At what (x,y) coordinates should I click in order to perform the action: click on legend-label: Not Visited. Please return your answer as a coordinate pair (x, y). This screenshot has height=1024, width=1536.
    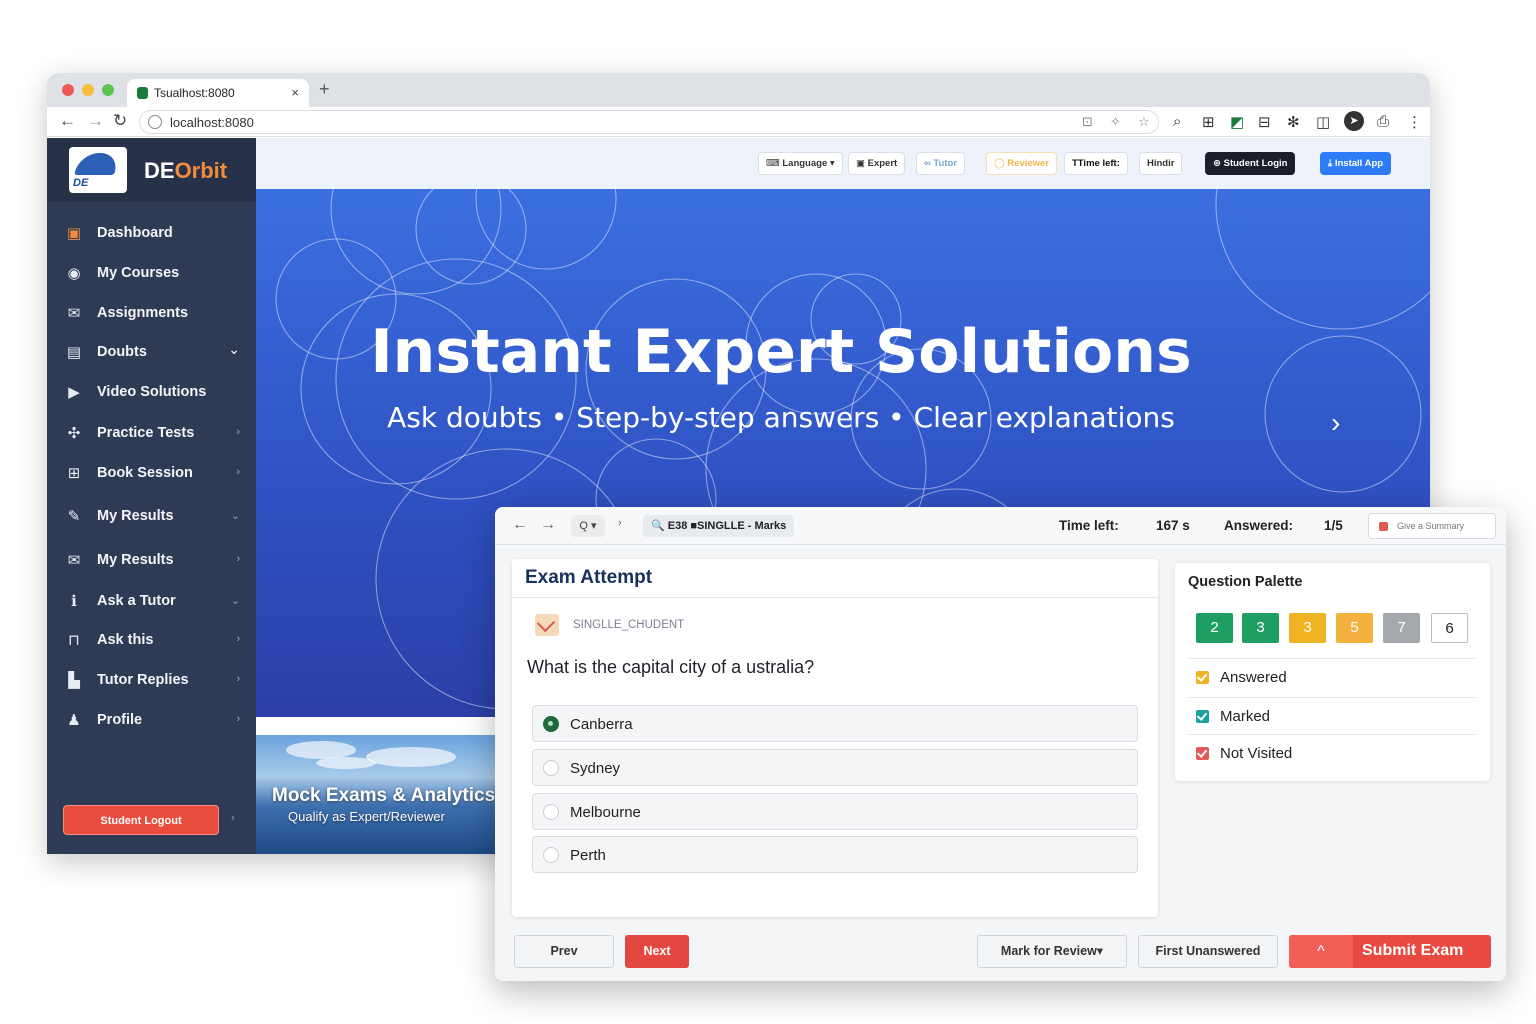
    Looking at the image, I should click on (1256, 753).